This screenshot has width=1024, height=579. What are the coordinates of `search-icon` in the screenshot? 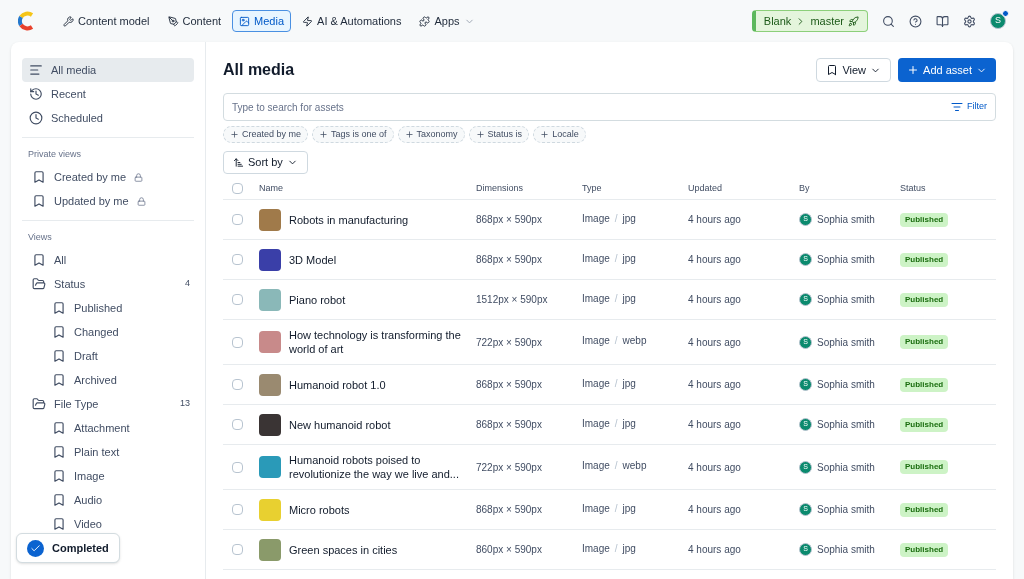 It's located at (888, 21).